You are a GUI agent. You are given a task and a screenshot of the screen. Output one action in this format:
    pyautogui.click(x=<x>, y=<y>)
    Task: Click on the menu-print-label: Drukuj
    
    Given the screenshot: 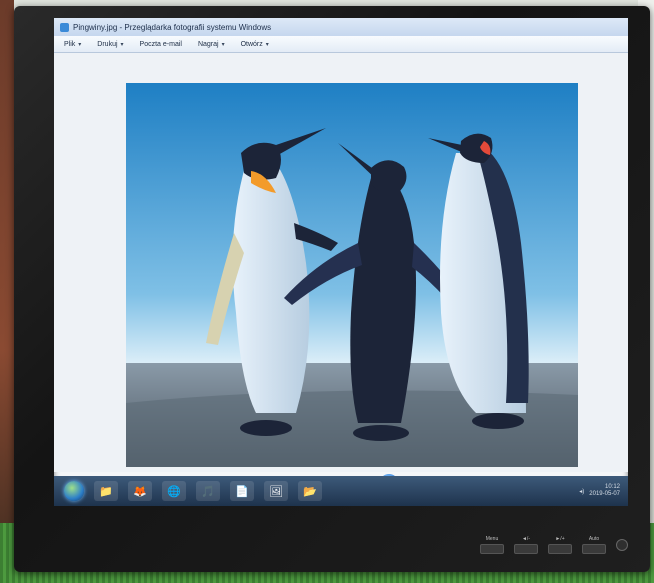 What is the action you would take?
    pyautogui.click(x=107, y=44)
    